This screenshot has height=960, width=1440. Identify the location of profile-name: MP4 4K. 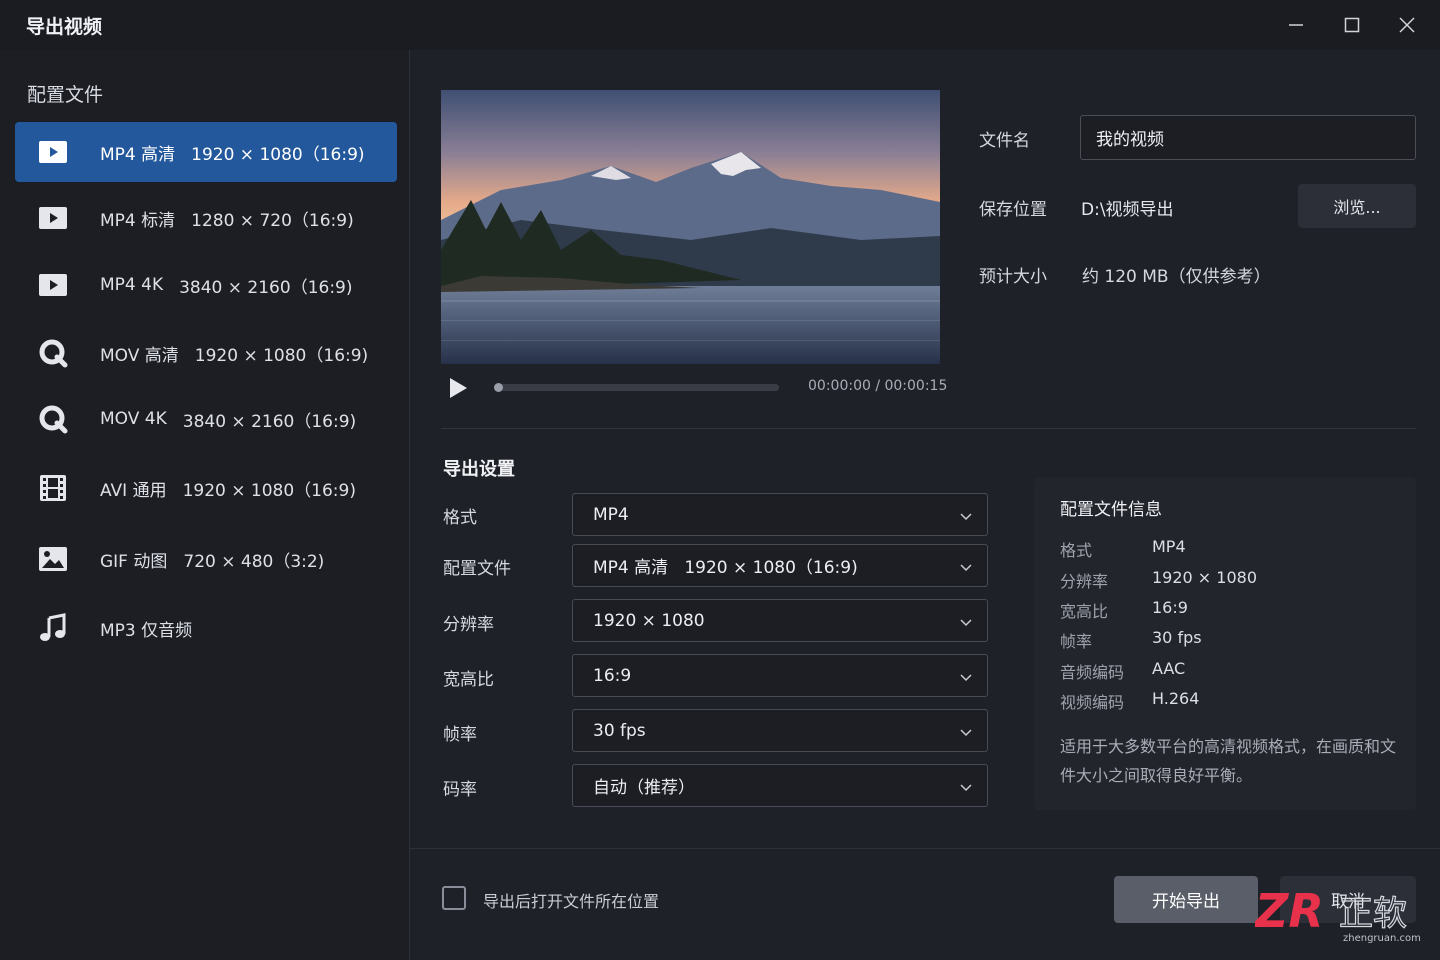
(132, 285).